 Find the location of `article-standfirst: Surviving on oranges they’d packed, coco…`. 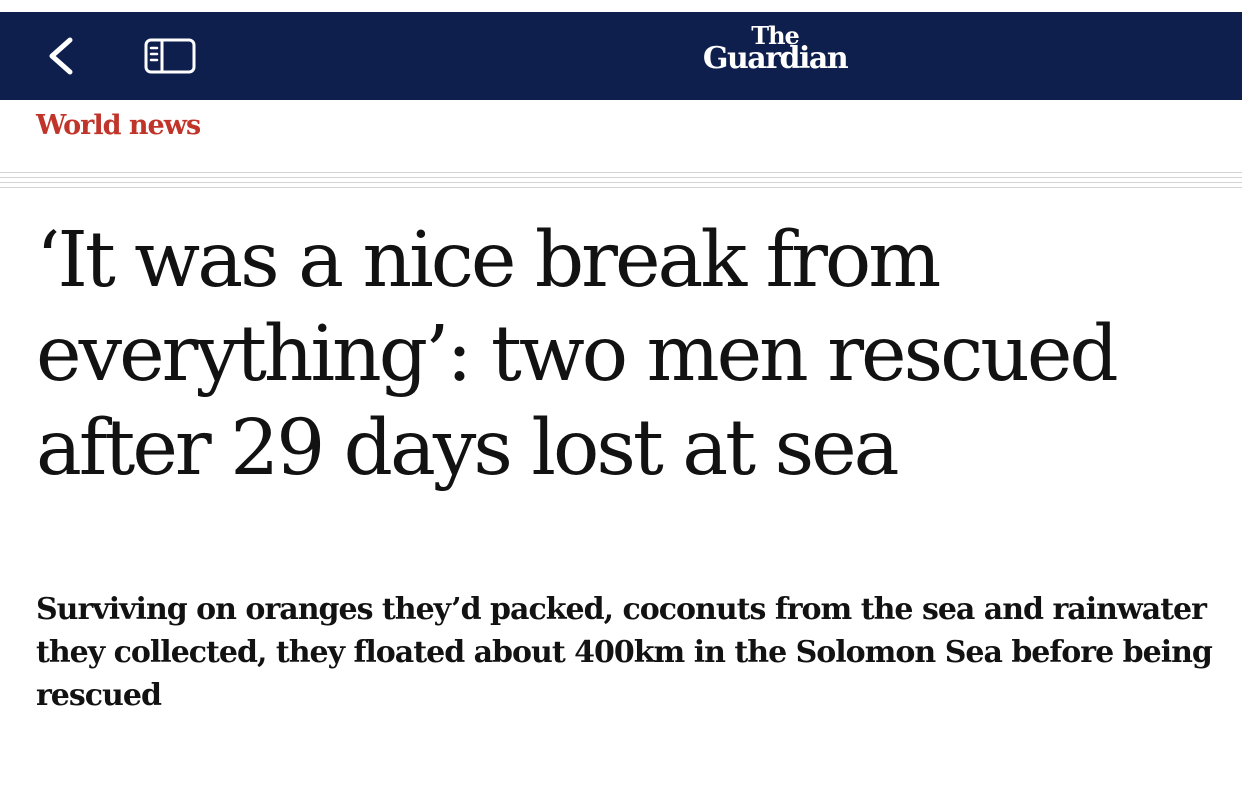

article-standfirst: Surviving on oranges they’d packed, coco… is located at coordinates (624, 652).